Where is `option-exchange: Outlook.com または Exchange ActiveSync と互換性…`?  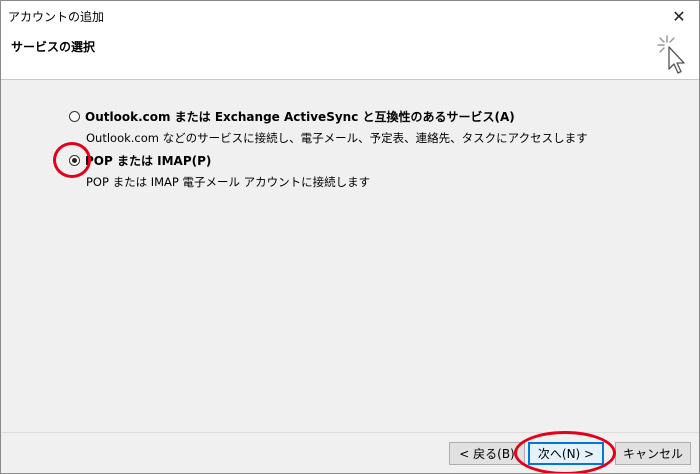 option-exchange: Outlook.com または Exchange ActiveSync と互換性… is located at coordinates (328, 127).